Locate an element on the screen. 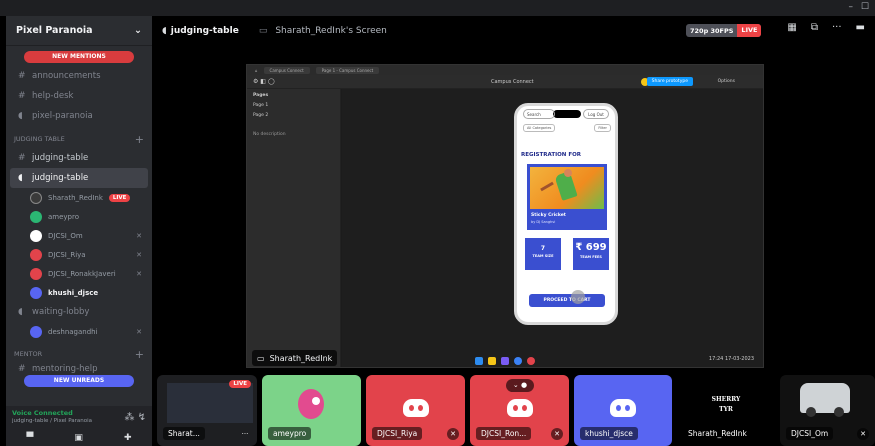  page-item-2: Page 2 is located at coordinates (293, 115).